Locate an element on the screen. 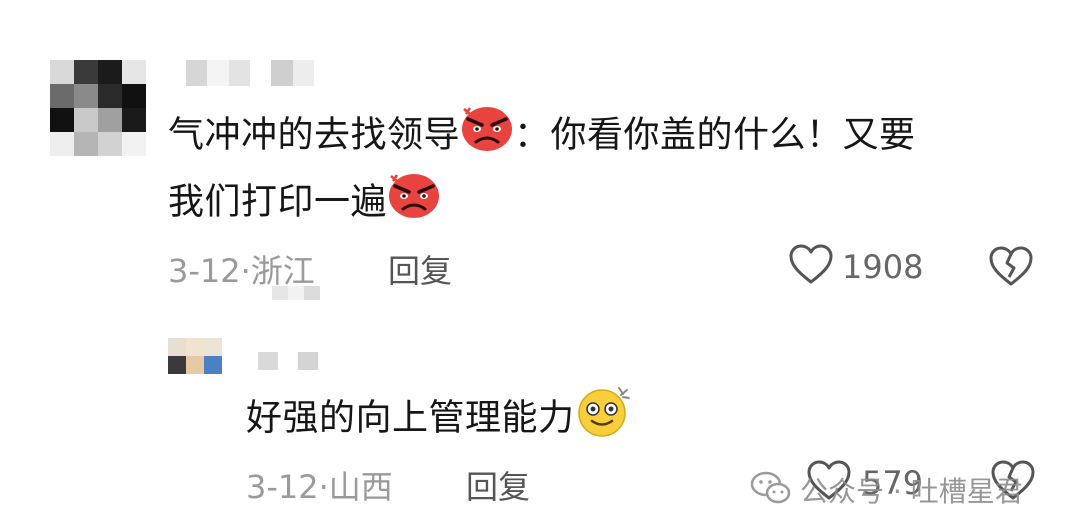 The height and width of the screenshot is (530, 1080). like-count: 1908 is located at coordinates (883, 267).